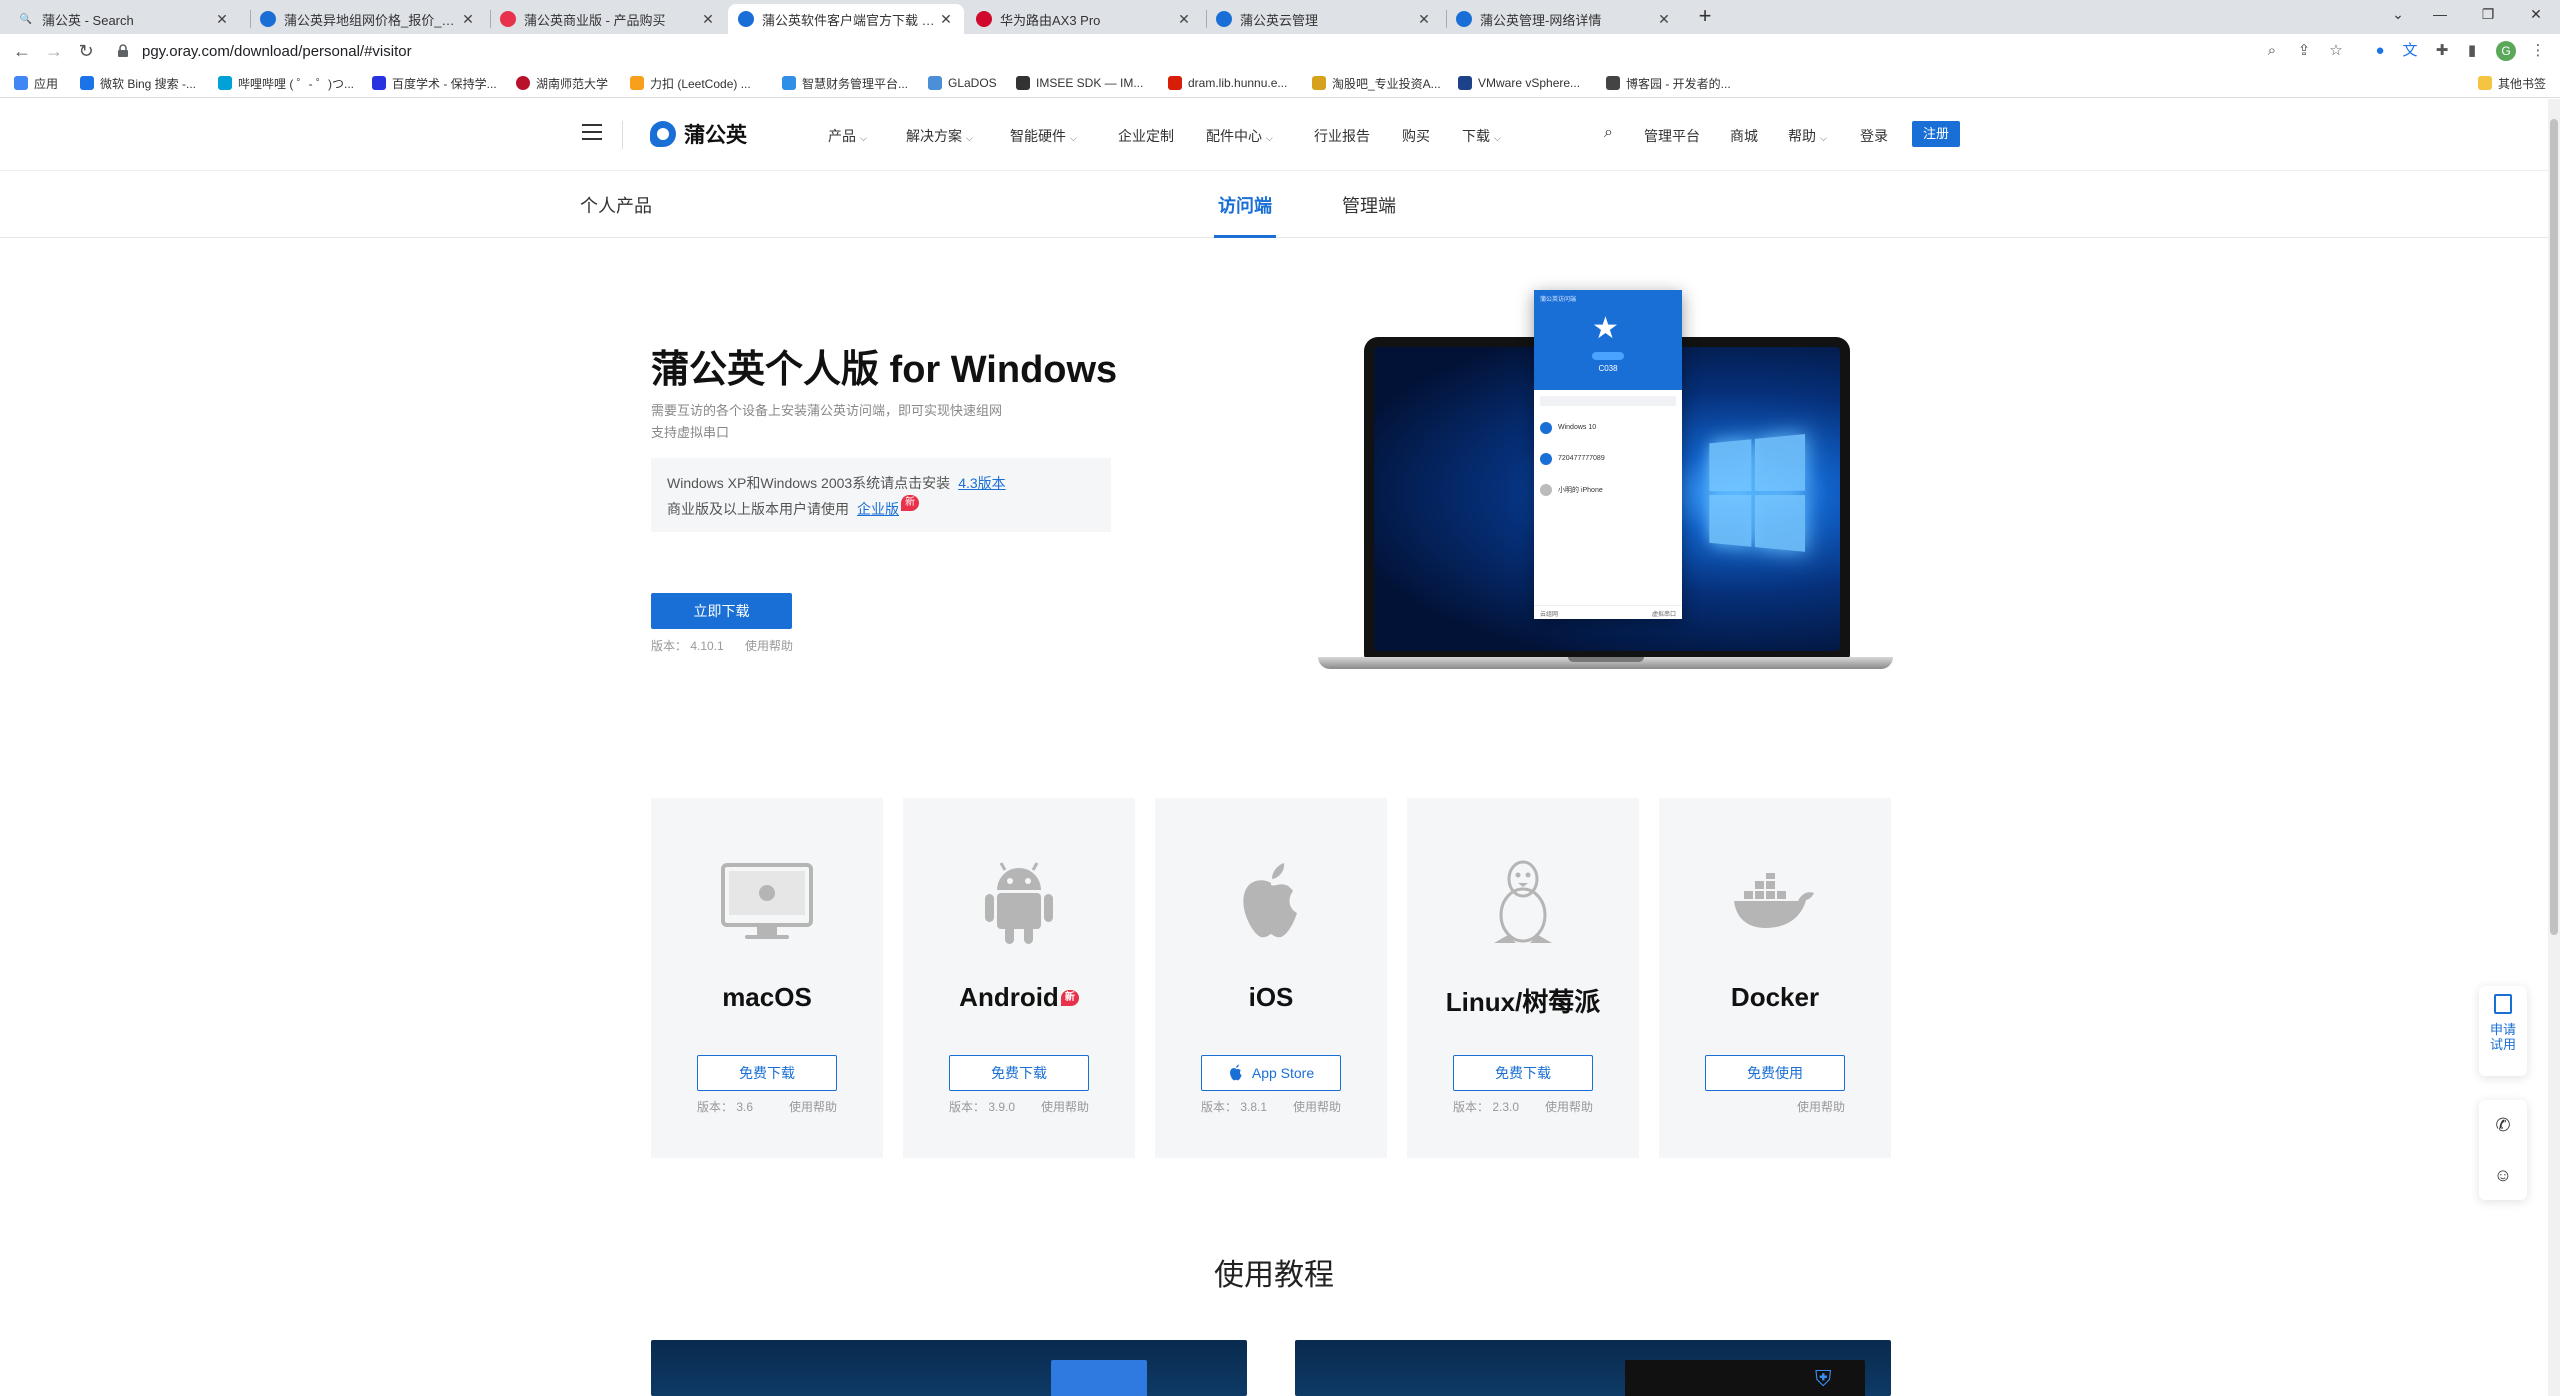  What do you see at coordinates (698, 134) in the screenshot?
I see `site-logo: 蒲公英` at bounding box center [698, 134].